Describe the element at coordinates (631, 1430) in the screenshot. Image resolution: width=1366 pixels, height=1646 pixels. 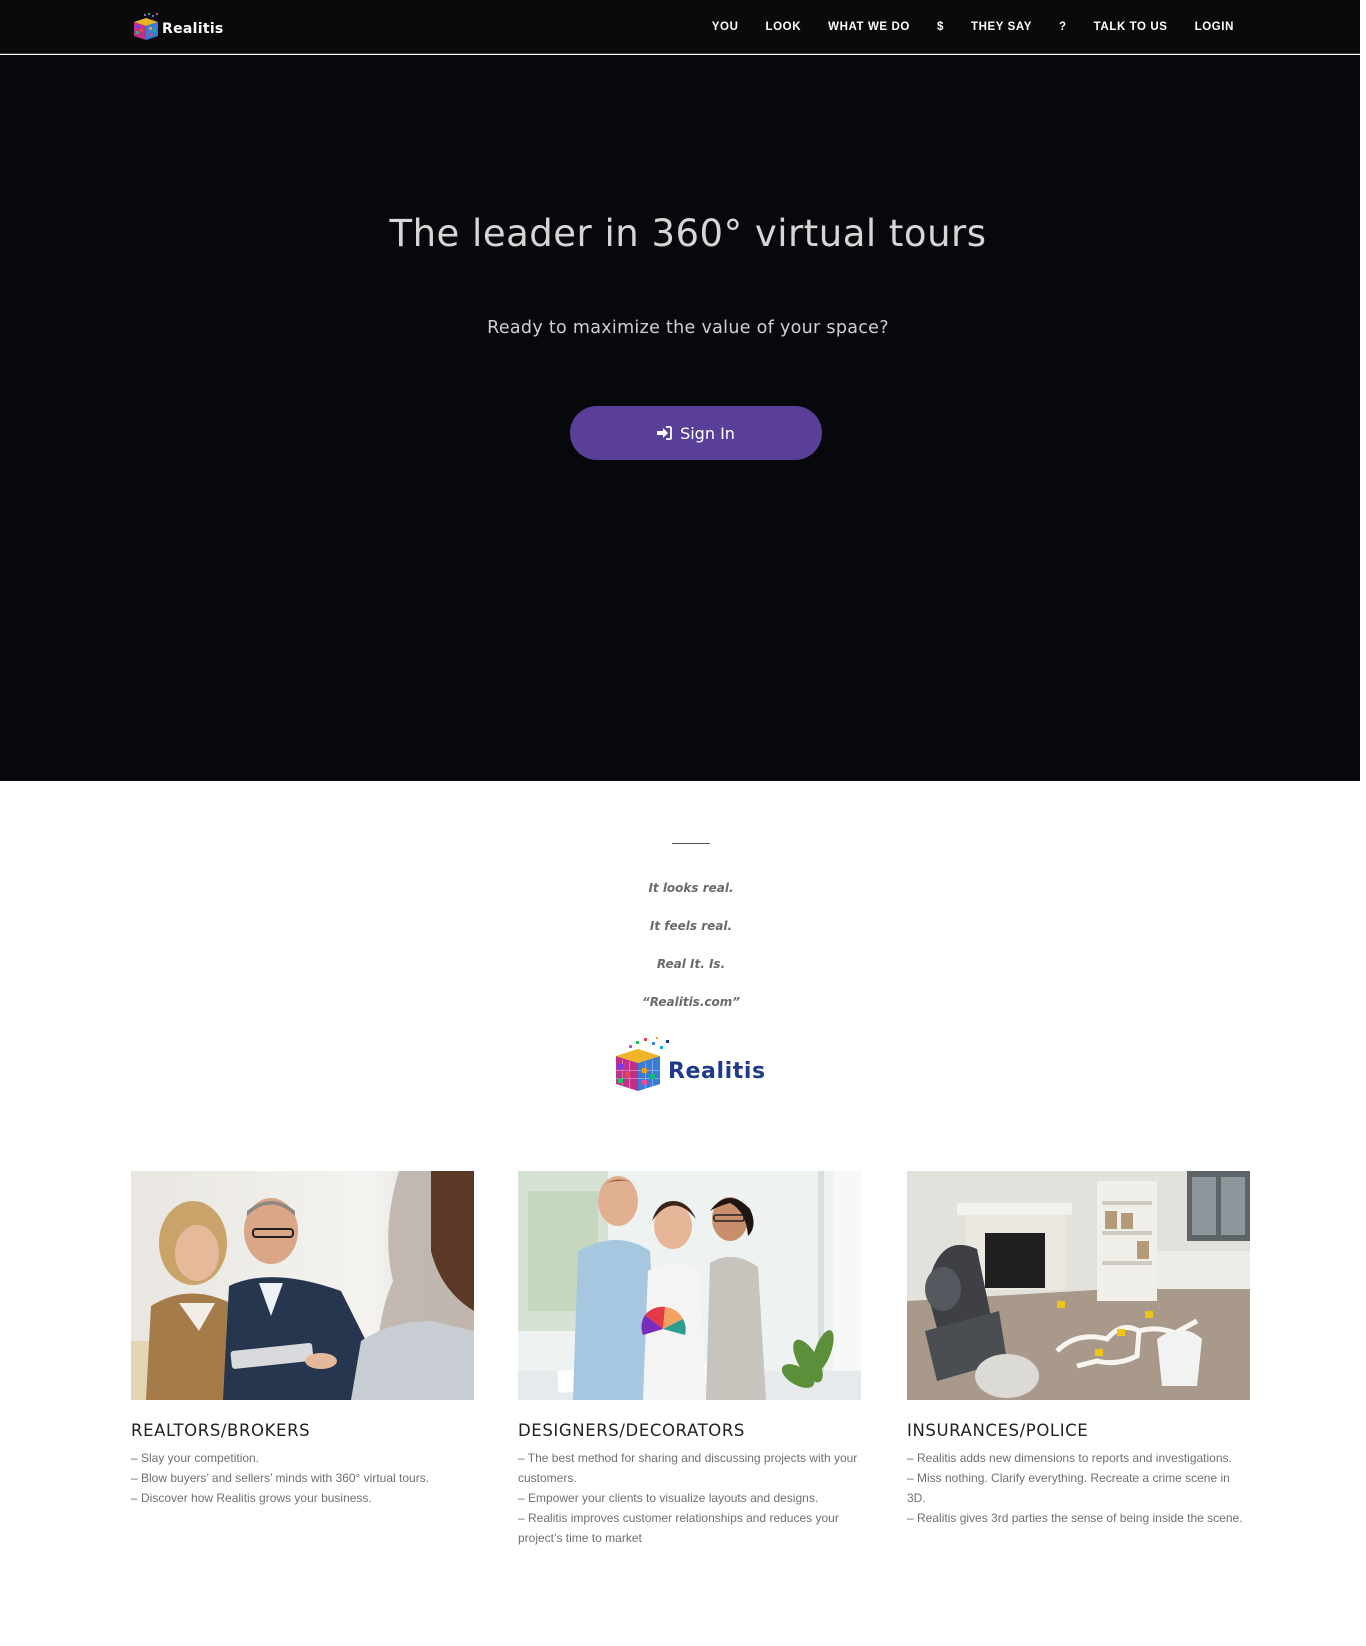
I see `card-title: DESIGNERS/DECORATORS` at that location.